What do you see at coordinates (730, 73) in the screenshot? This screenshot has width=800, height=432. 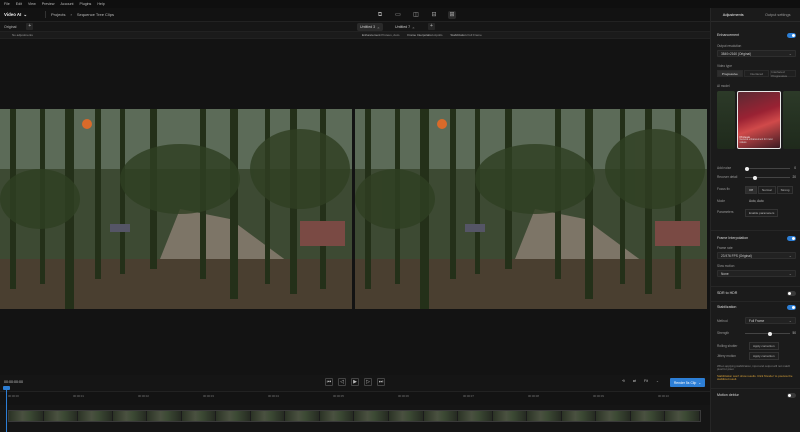 I see `video-type-progressive: Progressive` at bounding box center [730, 73].